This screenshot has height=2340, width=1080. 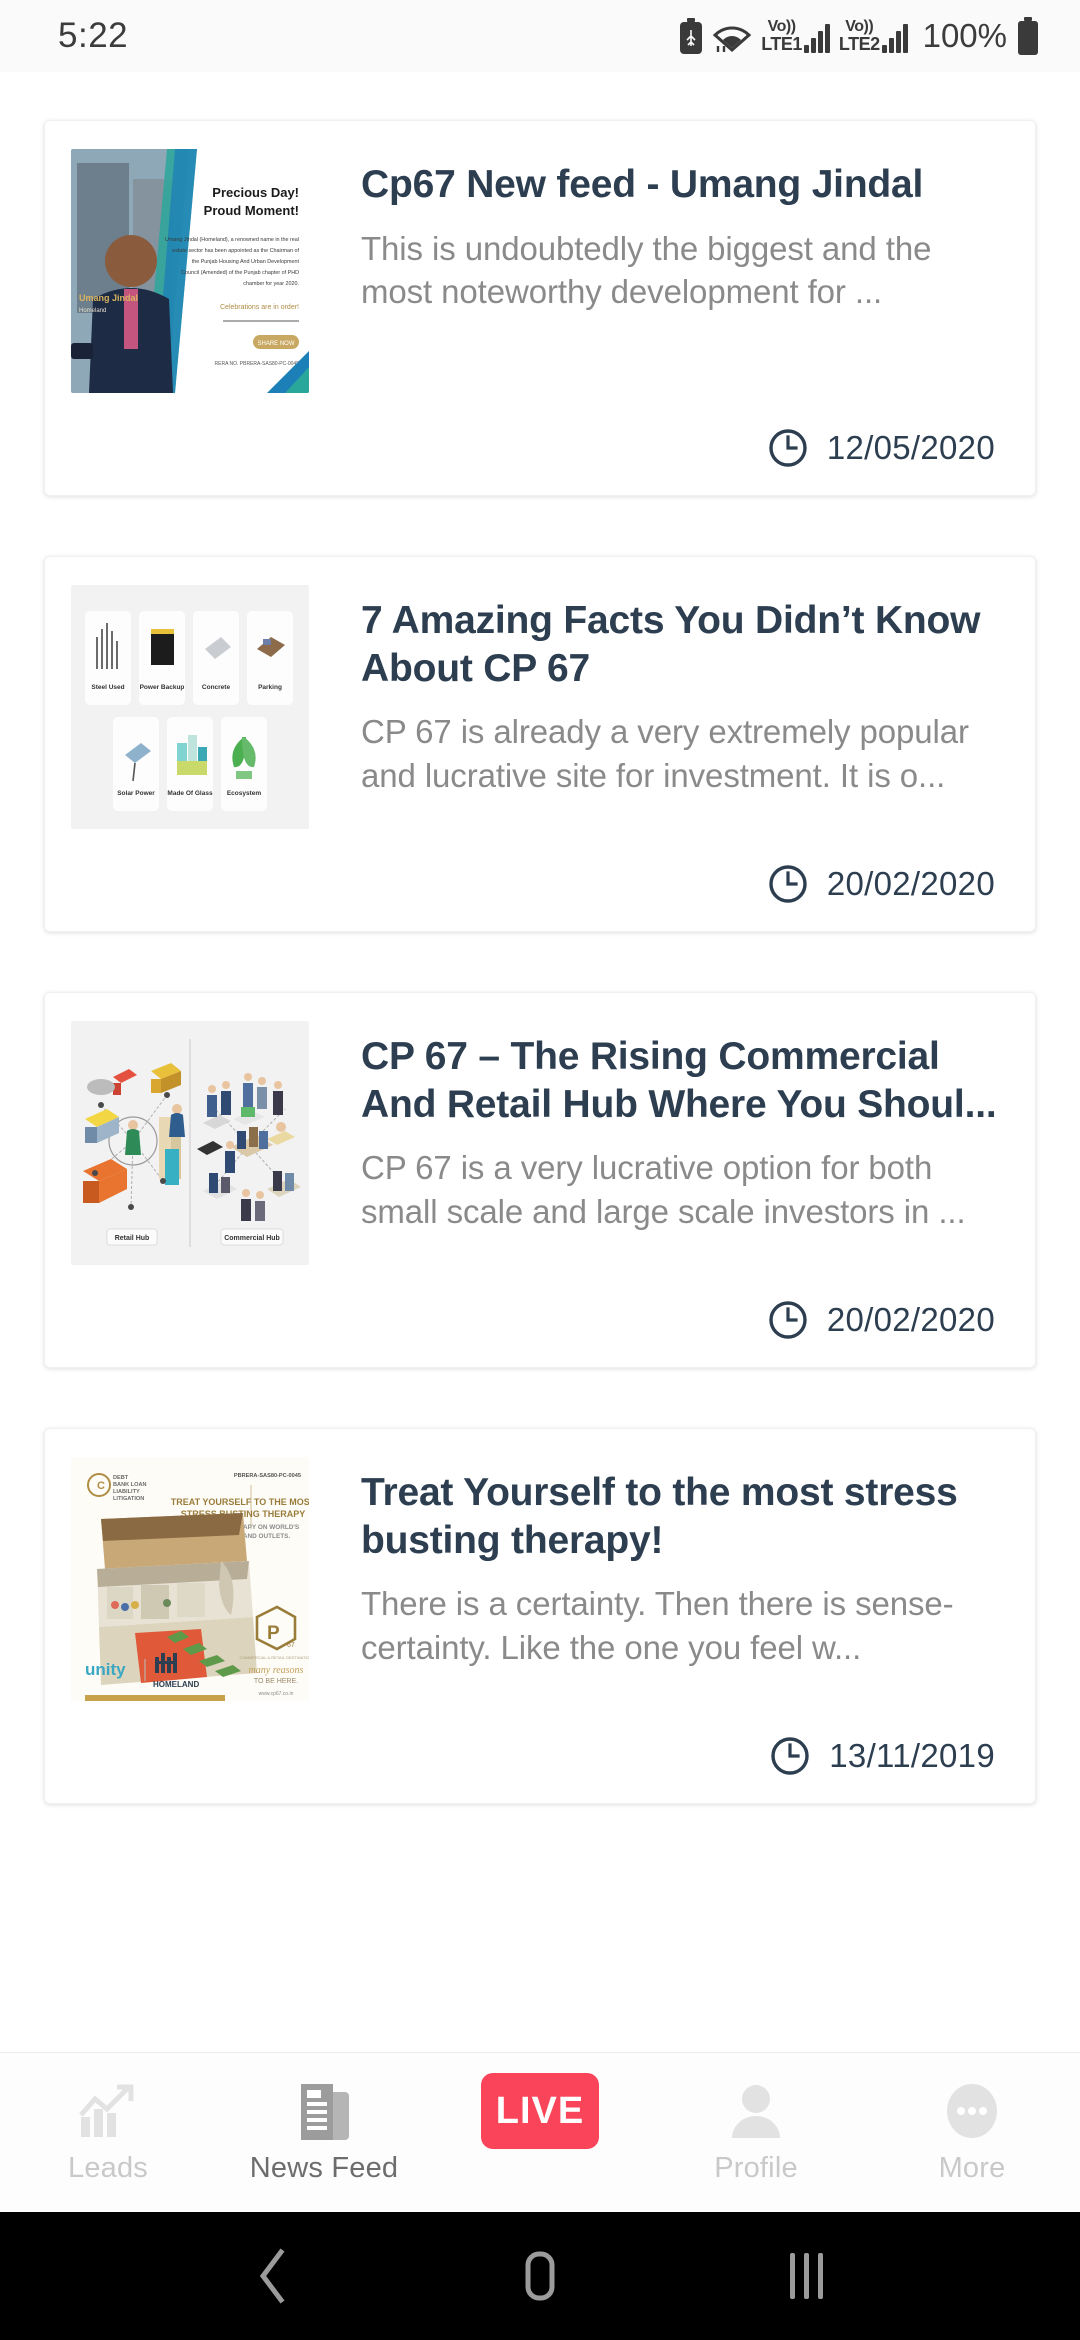 What do you see at coordinates (240, 1502) in the screenshot?
I see `svg-text: TREAT YOURSELF TO THE MOST` at bounding box center [240, 1502].